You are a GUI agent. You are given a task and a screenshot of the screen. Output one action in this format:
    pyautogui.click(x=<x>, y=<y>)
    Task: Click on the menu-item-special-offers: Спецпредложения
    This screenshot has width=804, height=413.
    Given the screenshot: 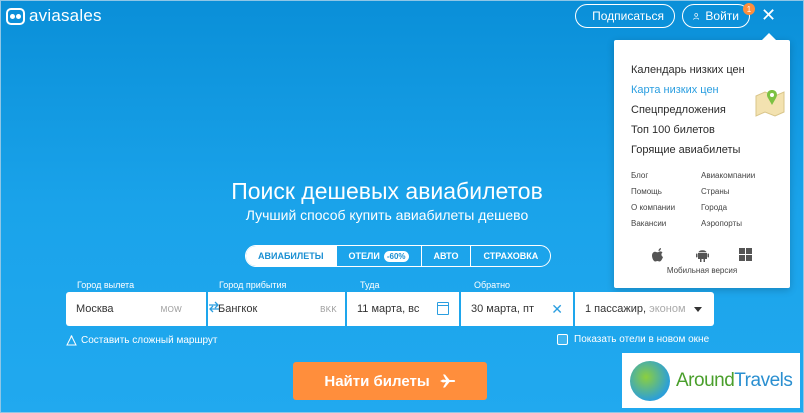 What is the action you would take?
    pyautogui.click(x=688, y=110)
    